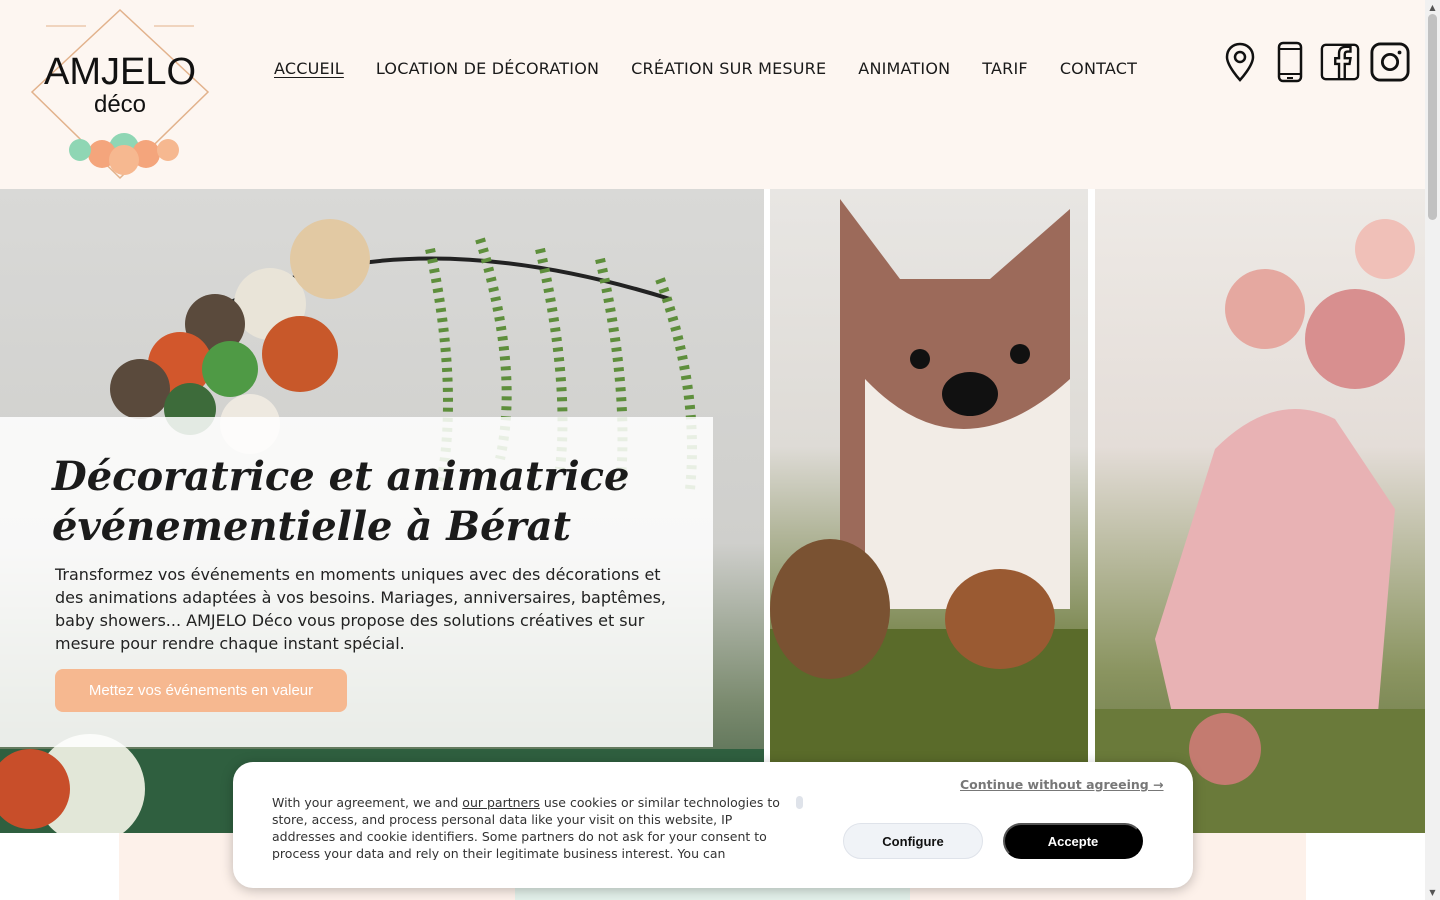 Image resolution: width=1440 pixels, height=900 pixels. I want to click on logo-graphic: AMJELO déco, so click(120, 94).